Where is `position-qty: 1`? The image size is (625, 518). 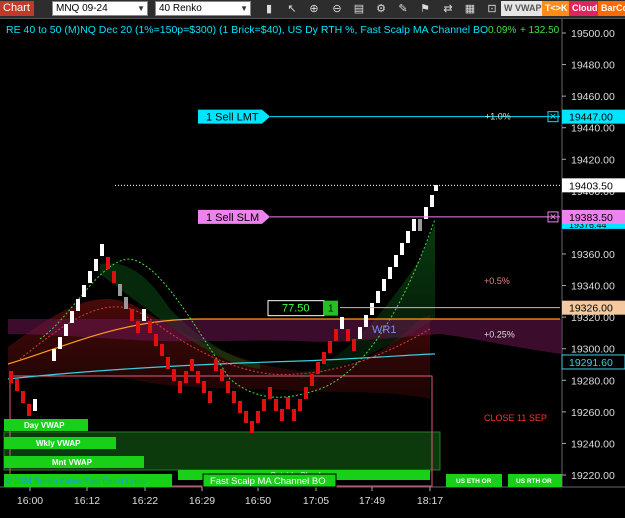 position-qty: 1 is located at coordinates (331, 309).